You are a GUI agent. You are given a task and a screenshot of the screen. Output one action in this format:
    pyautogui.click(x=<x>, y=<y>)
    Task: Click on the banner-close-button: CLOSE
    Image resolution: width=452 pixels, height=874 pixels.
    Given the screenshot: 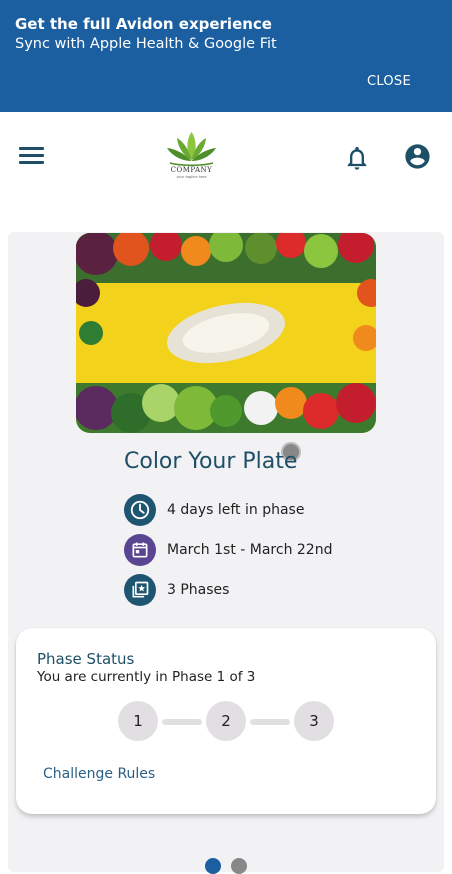 What is the action you would take?
    pyautogui.click(x=389, y=81)
    